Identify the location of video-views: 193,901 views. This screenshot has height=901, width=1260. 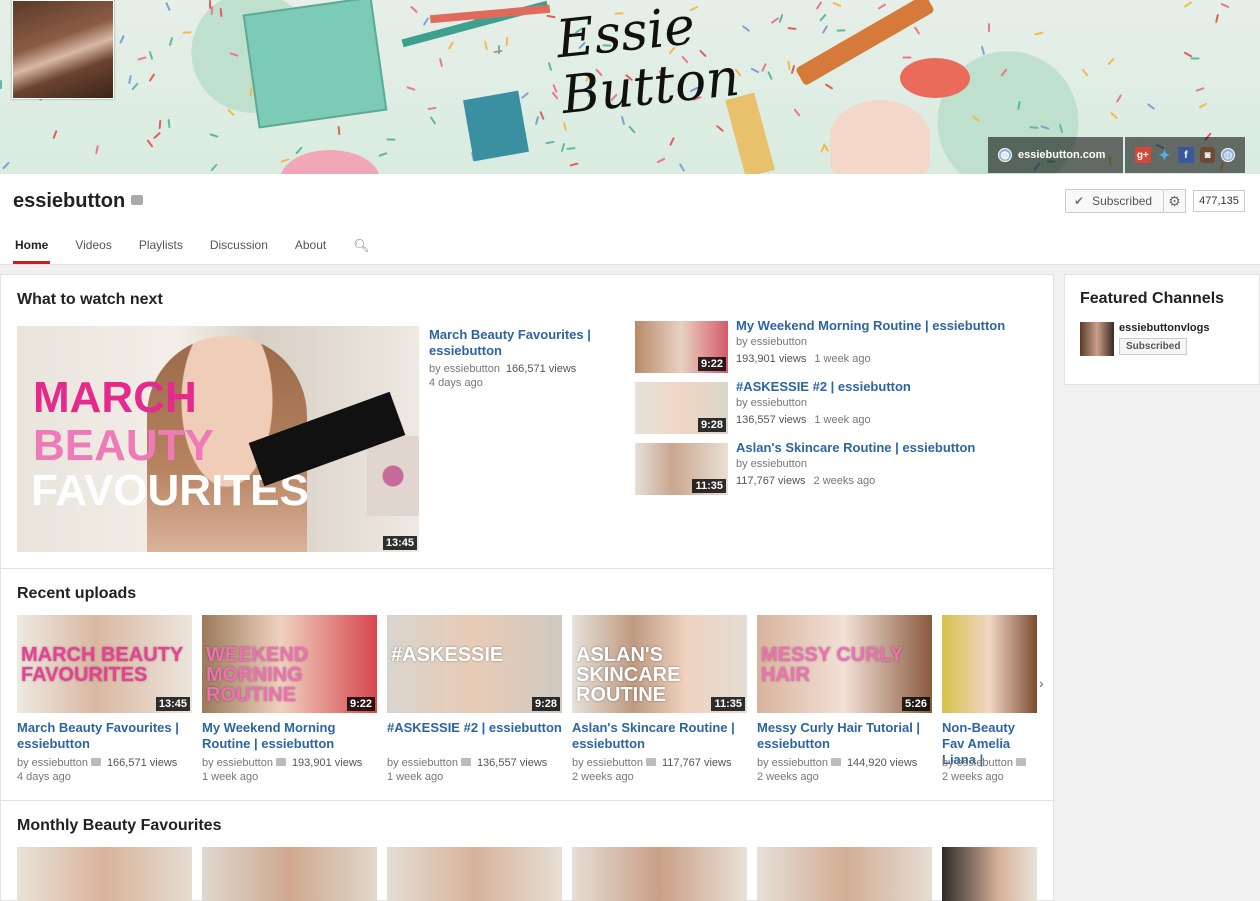
(771, 359).